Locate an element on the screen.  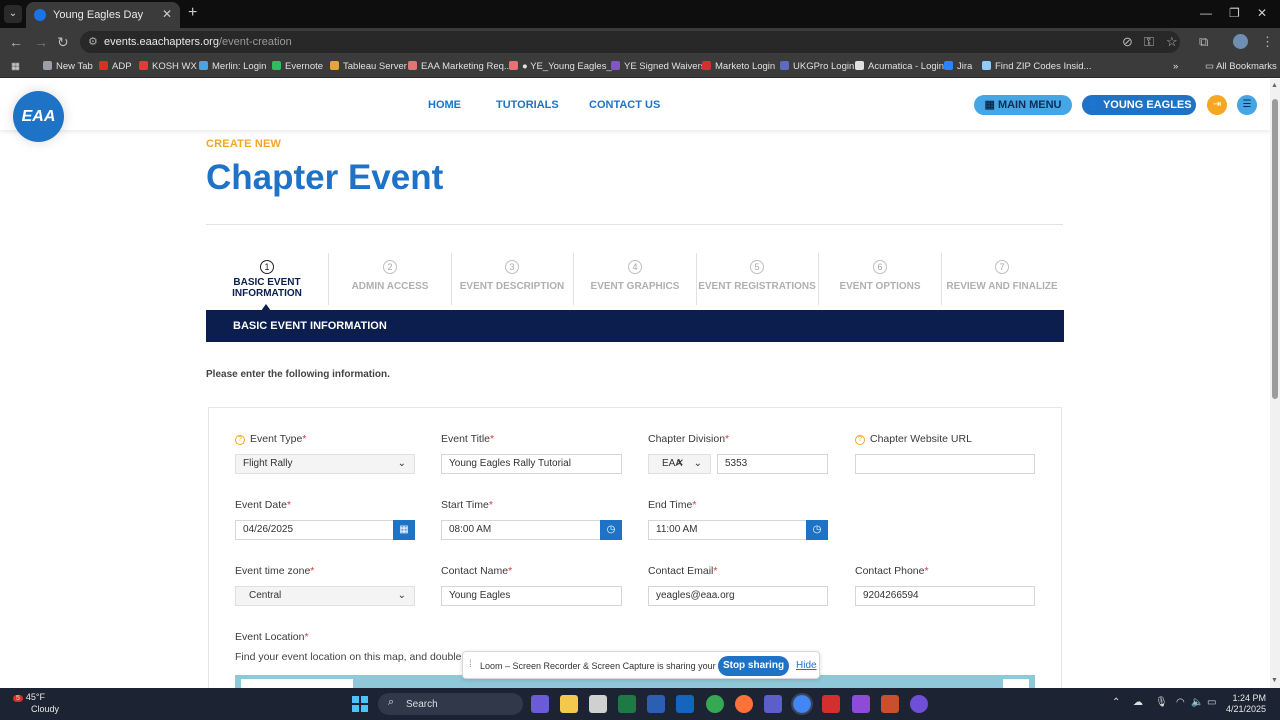
acrobat-icon is located at coordinates (831, 704).